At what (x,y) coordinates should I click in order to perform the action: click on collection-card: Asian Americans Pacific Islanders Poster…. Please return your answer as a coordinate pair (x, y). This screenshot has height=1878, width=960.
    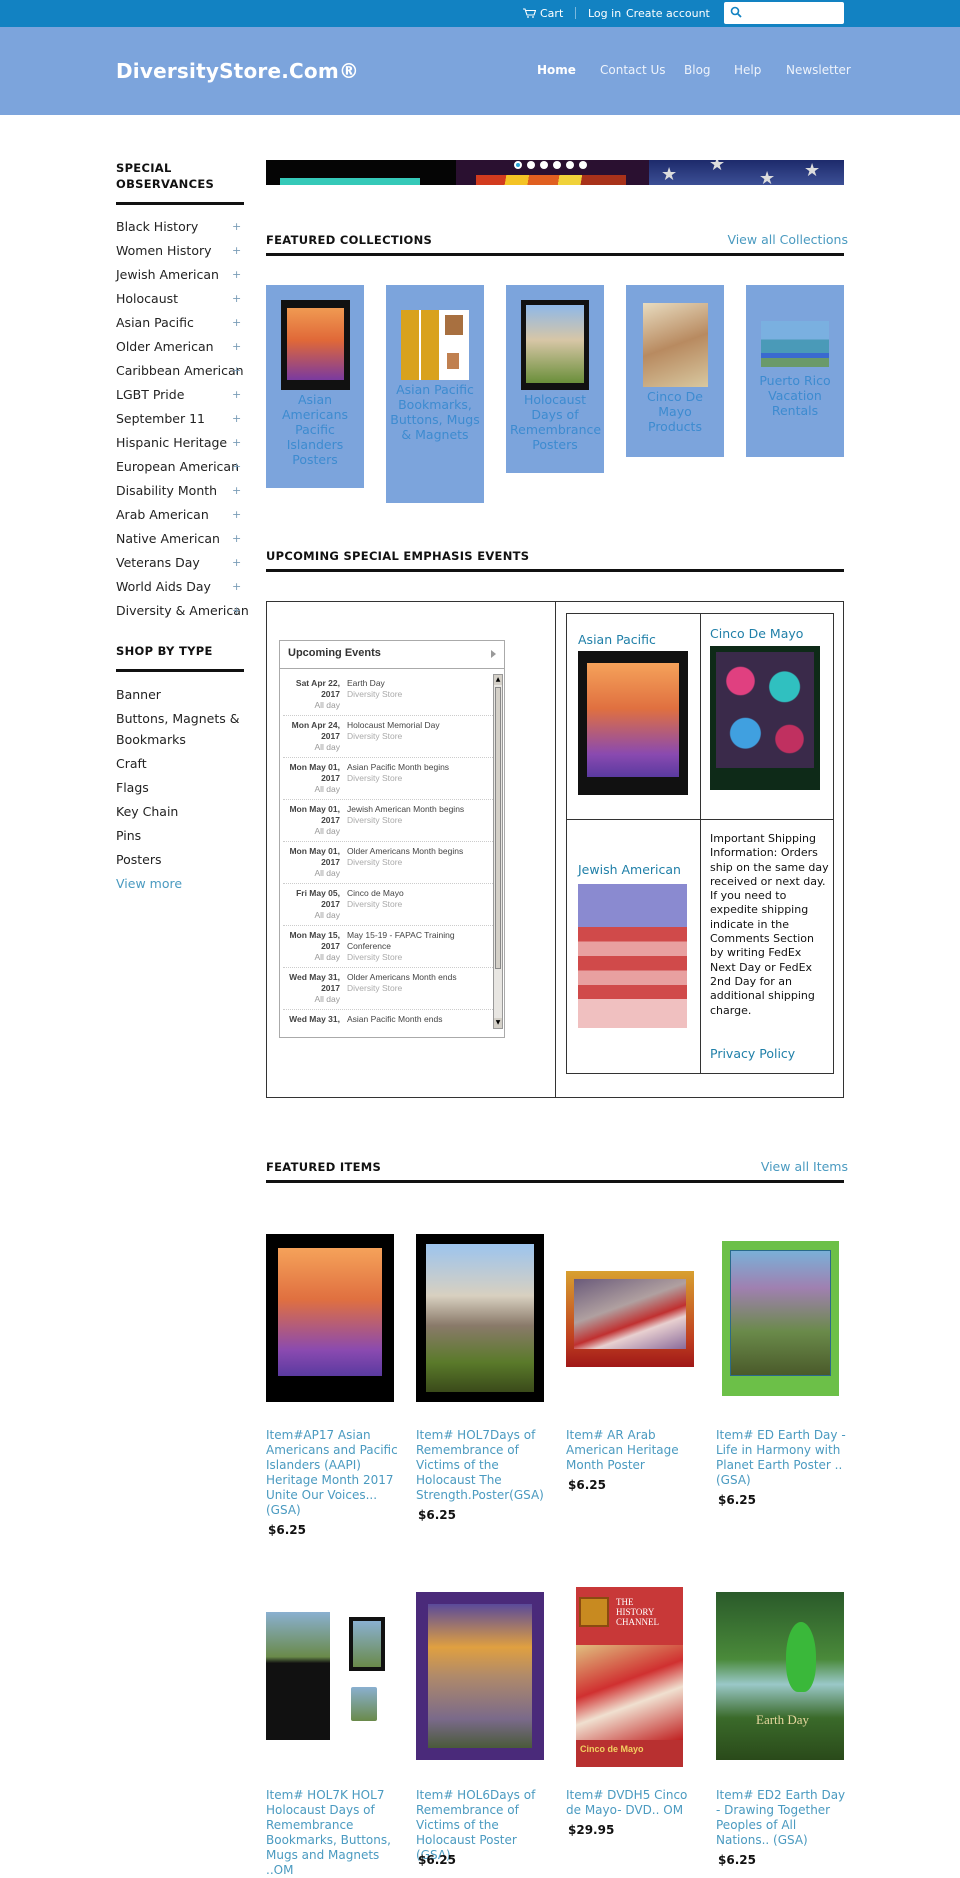
    Looking at the image, I should click on (315, 386).